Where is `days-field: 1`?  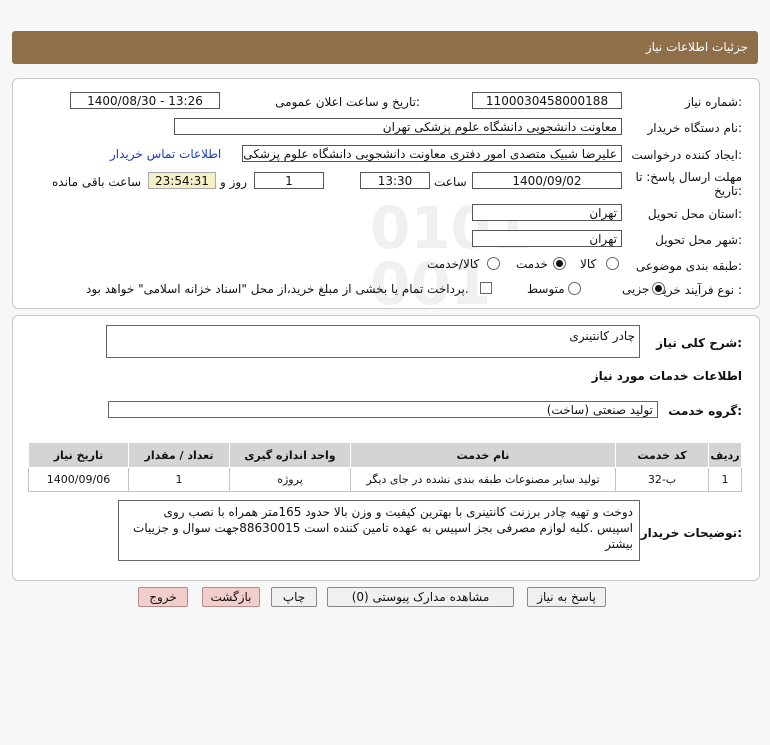
days-field: 1 is located at coordinates (289, 180).